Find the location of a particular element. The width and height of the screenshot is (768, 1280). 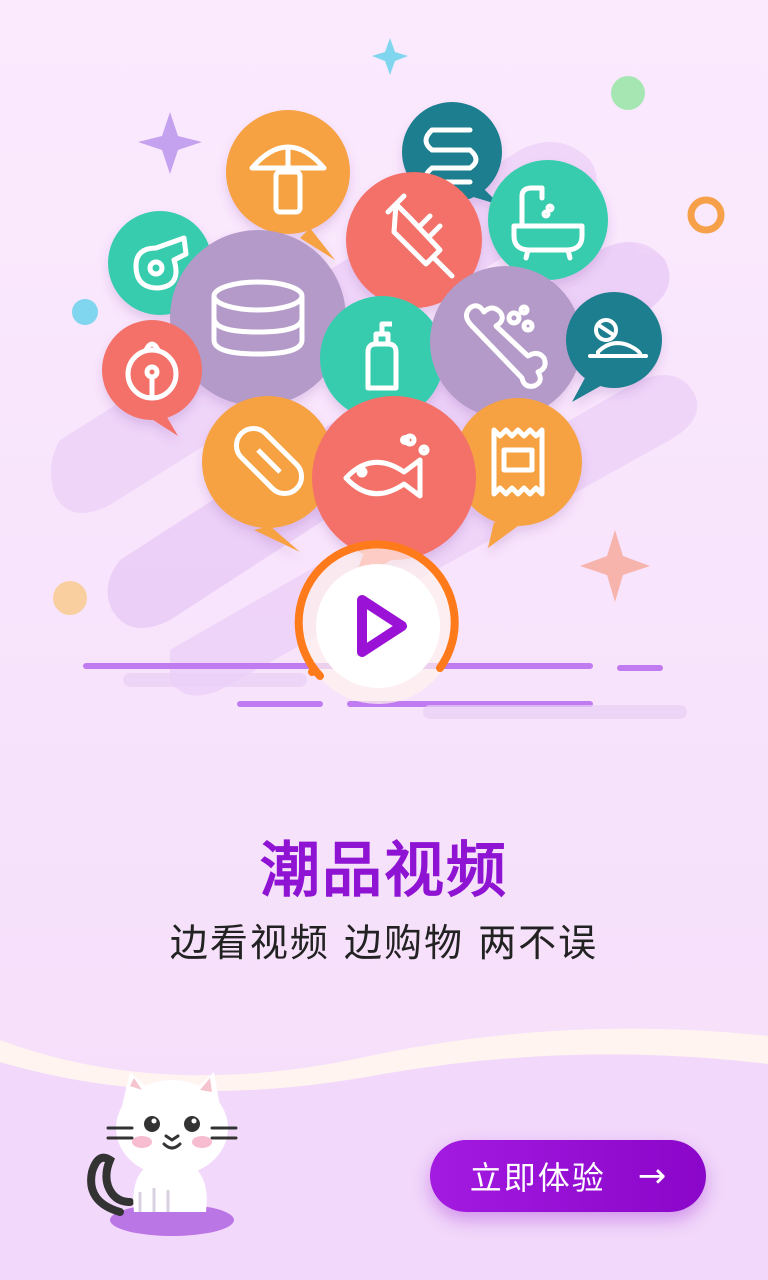

arrow-right-icon: → is located at coordinates (652, 1176).